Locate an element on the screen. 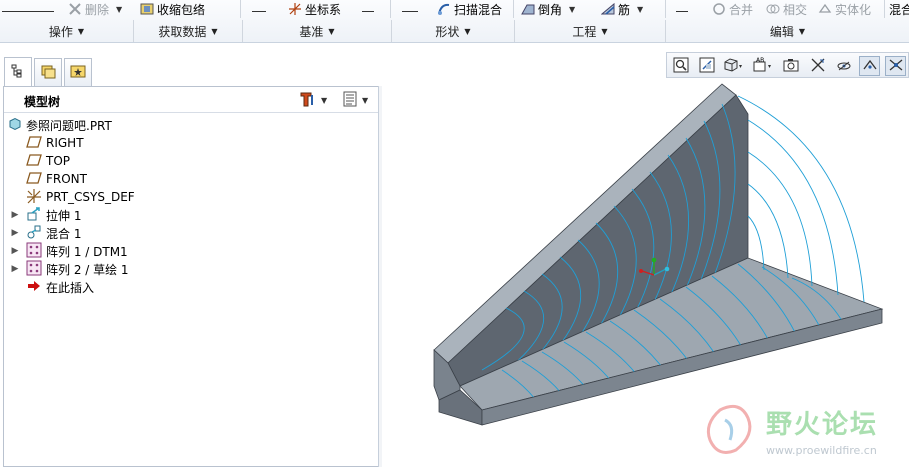  annotation-icon: AB is located at coordinates (760, 66).